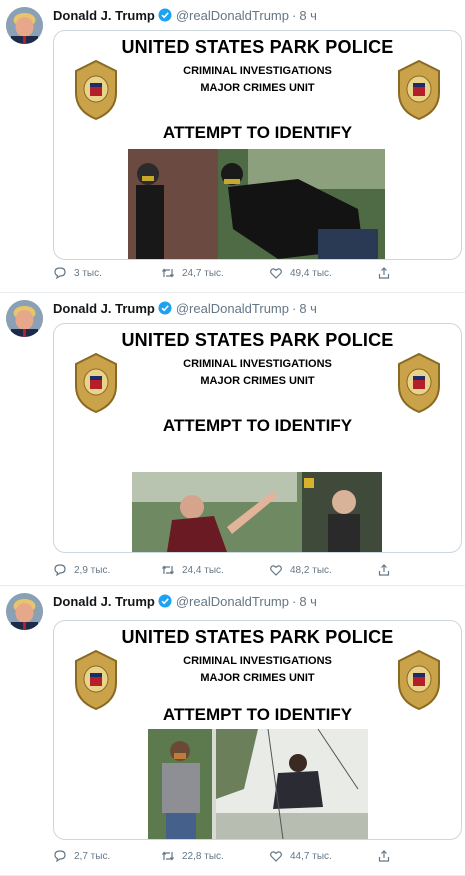 This screenshot has height=876, width=465. Describe the element at coordinates (311, 856) in the screenshot. I see `like-count: 44,7 тыс.` at that location.